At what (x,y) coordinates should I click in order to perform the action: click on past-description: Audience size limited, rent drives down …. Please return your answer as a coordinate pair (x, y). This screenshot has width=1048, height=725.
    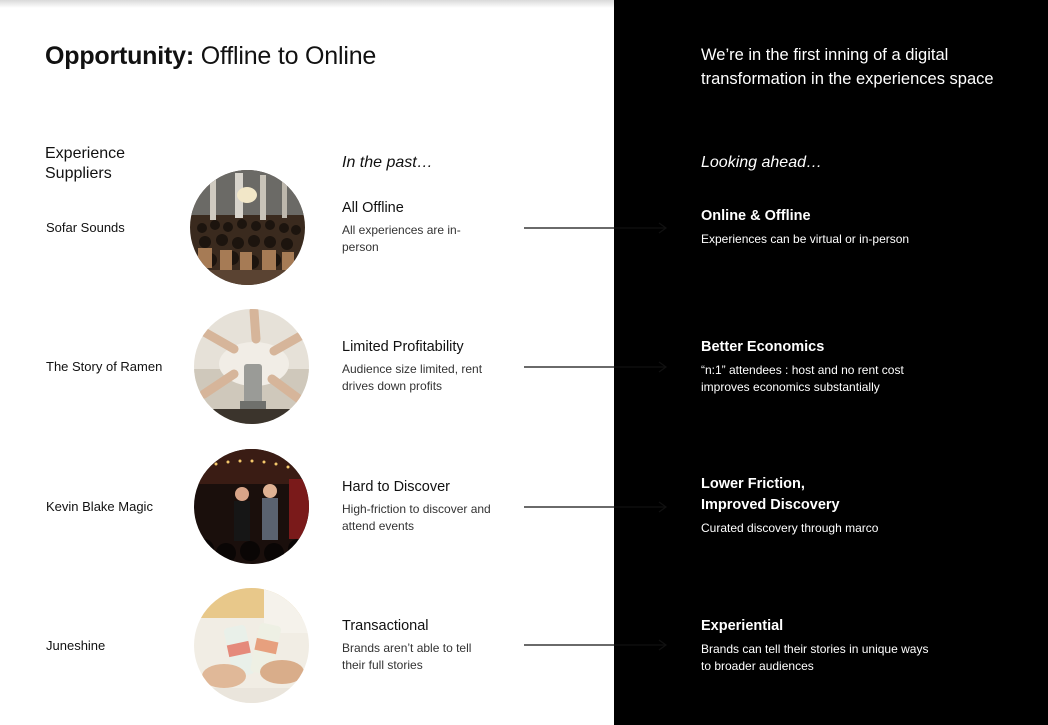
    Looking at the image, I should click on (412, 377).